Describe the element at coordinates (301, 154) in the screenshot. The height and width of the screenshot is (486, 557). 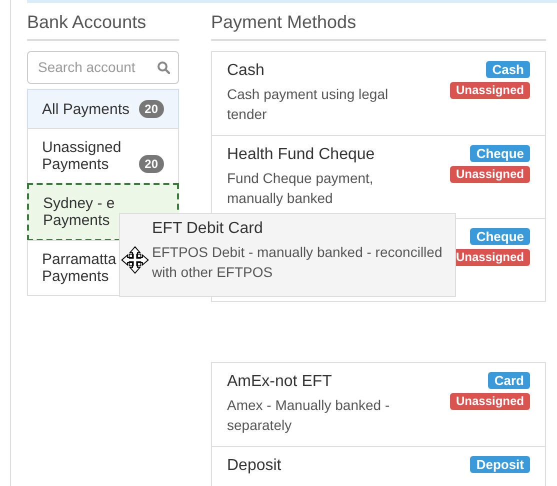
I see `method-name: Health Fund Cheque` at that location.